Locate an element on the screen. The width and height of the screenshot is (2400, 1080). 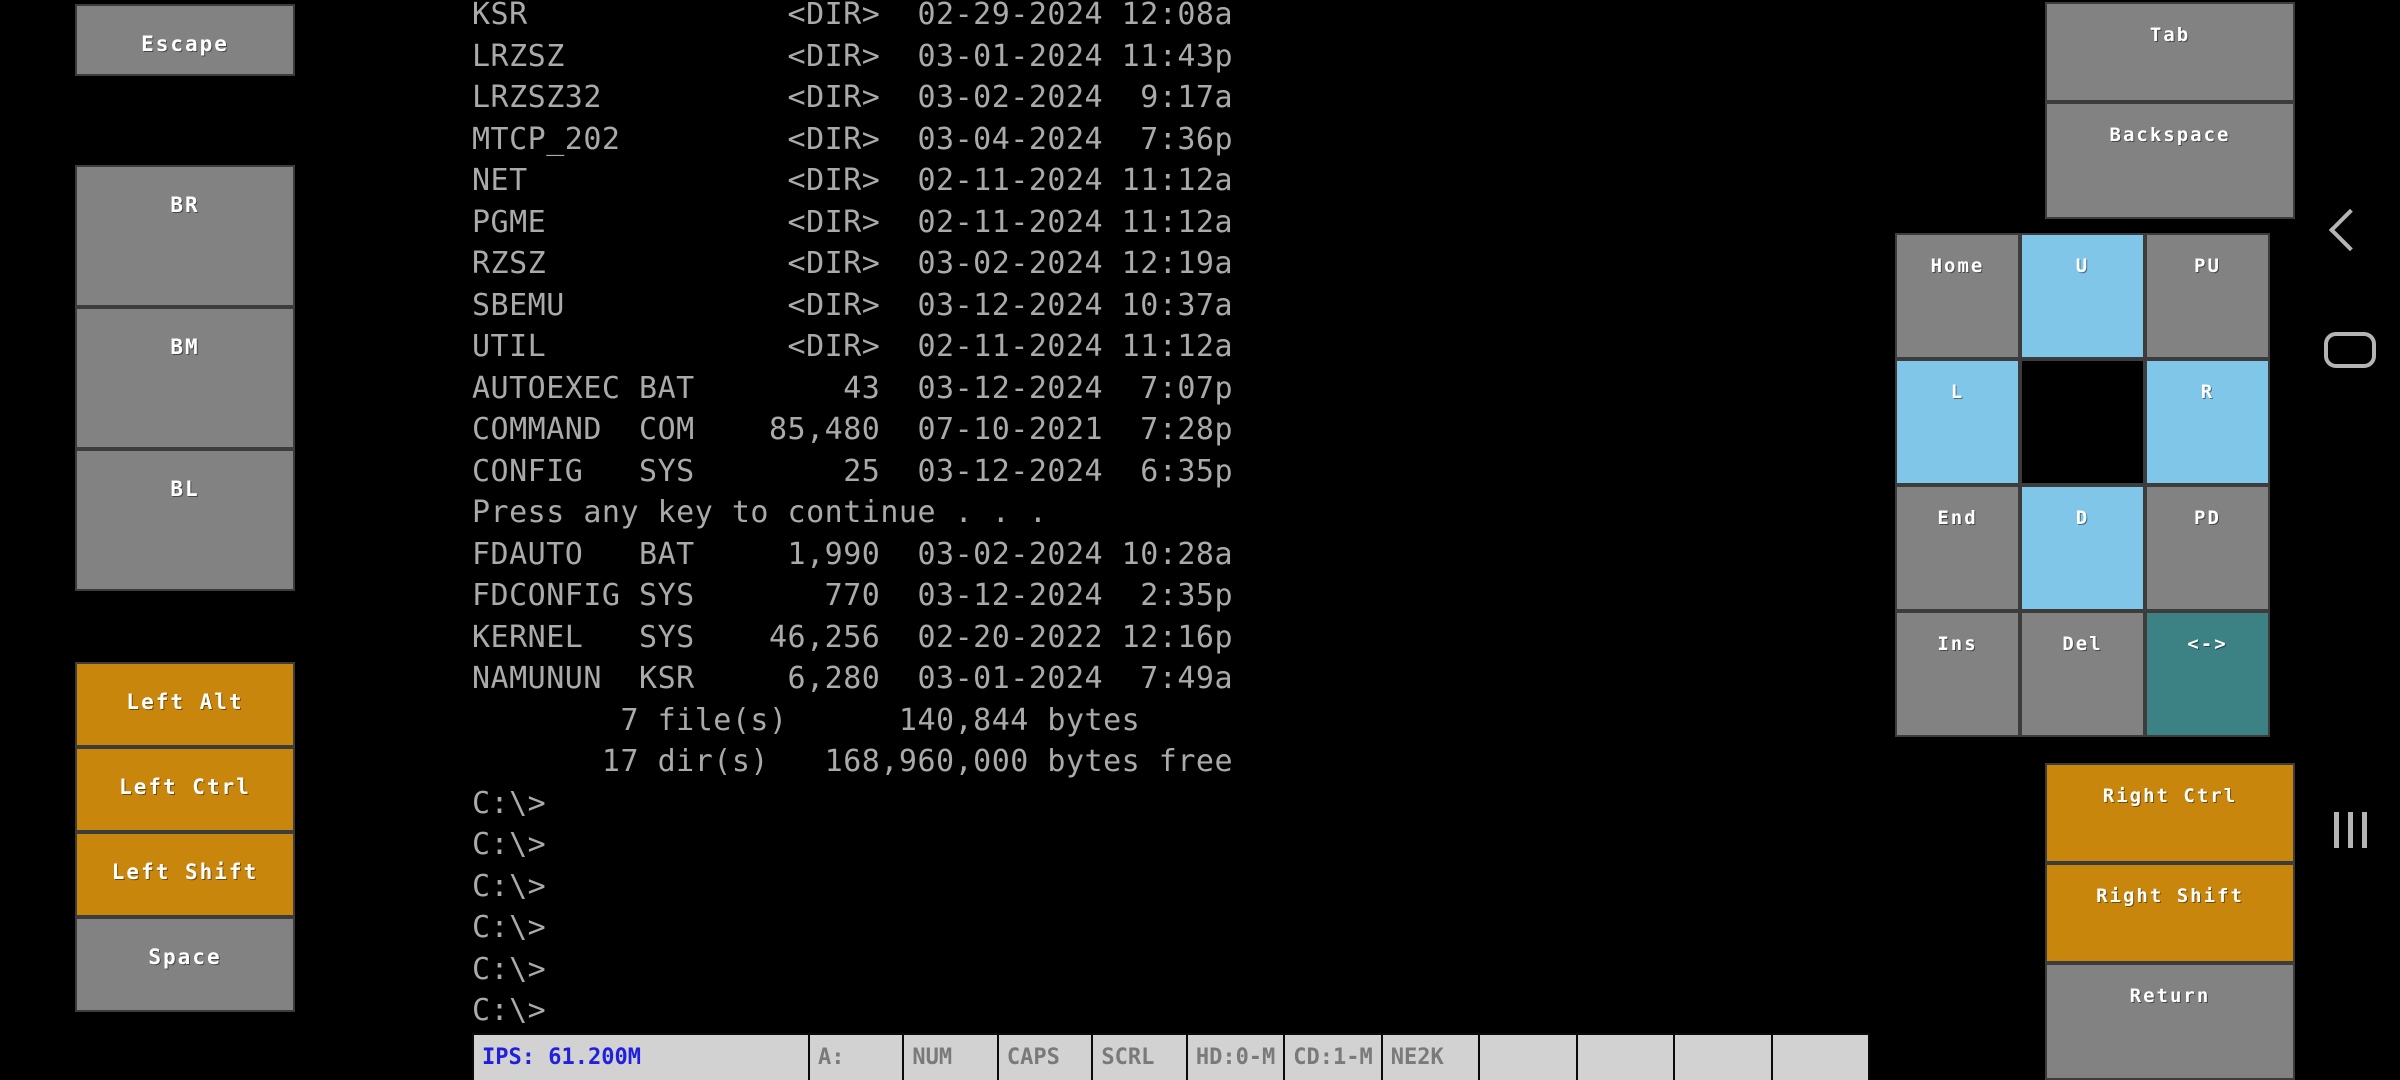
terminal-line: Press any key to continue . . . is located at coordinates (760, 512).